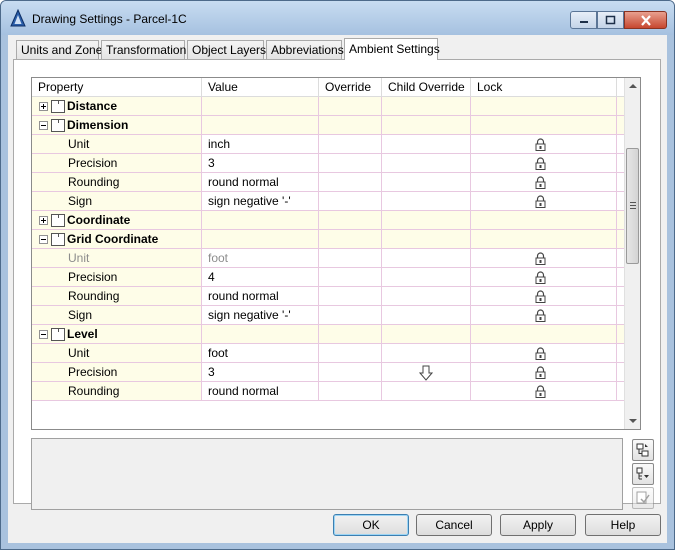 Image resolution: width=675 pixels, height=550 pixels. I want to click on property-cell: Grid Coordinate, so click(117, 239).